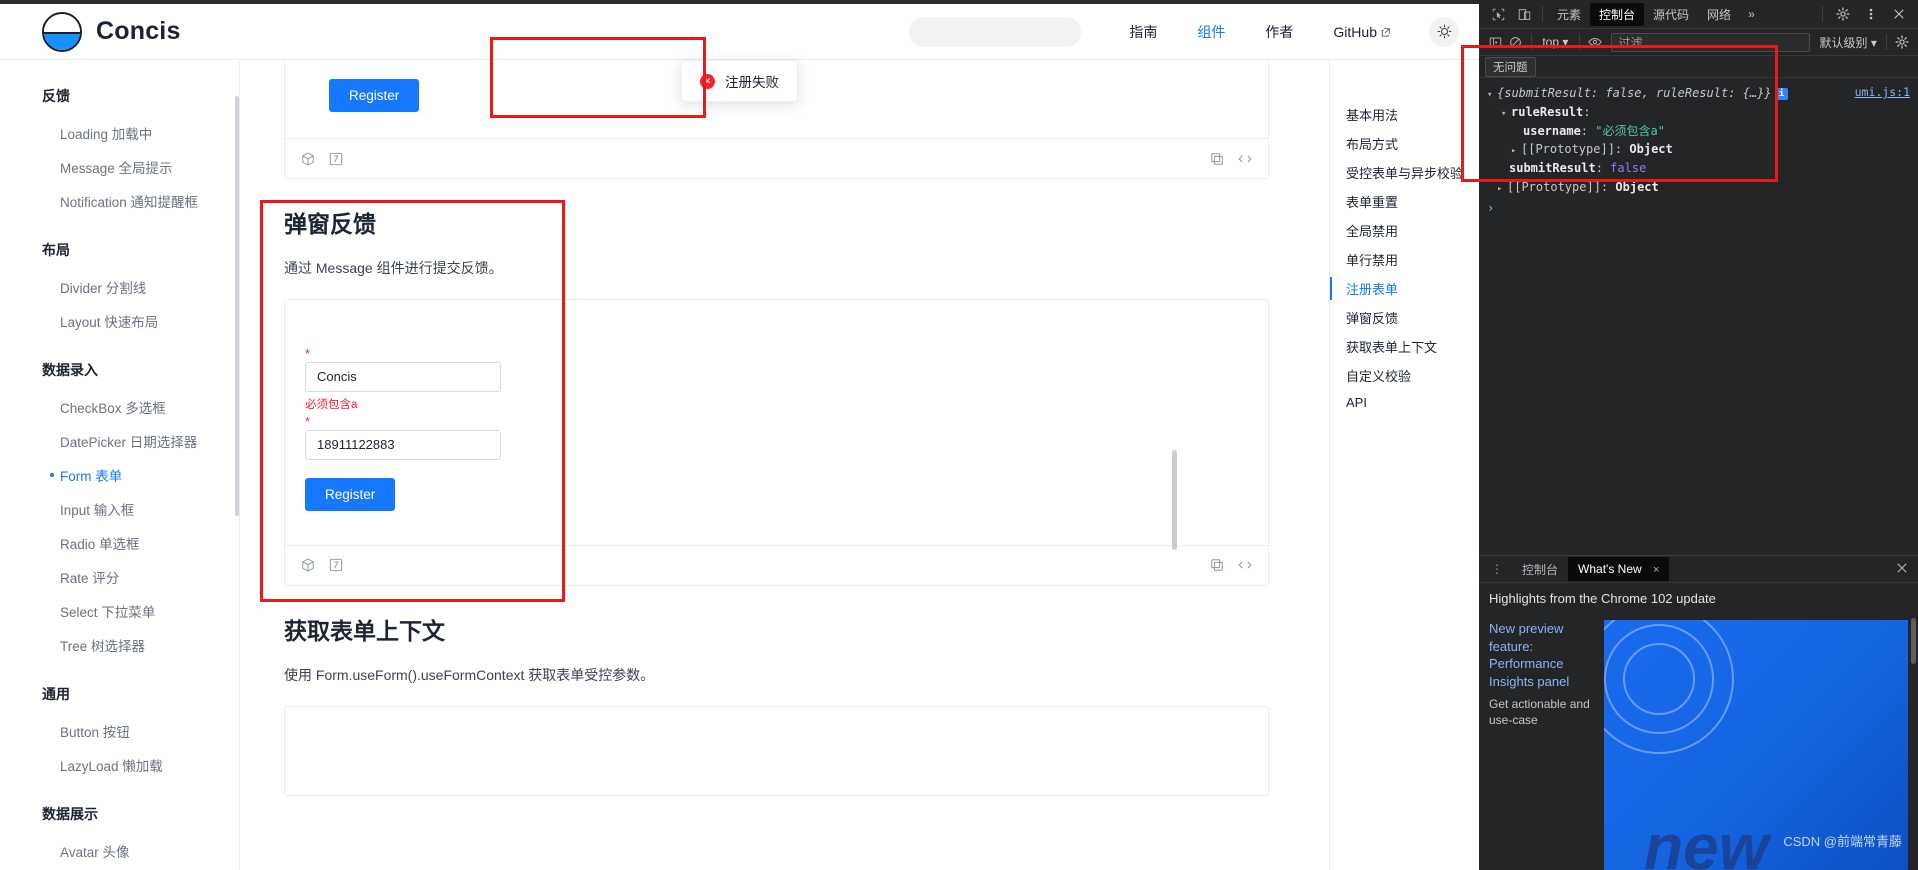 The image size is (1918, 870). What do you see at coordinates (119, 441) in the screenshot?
I see `sidebar-item-datepicker: DatePicker 日期选择器` at bounding box center [119, 441].